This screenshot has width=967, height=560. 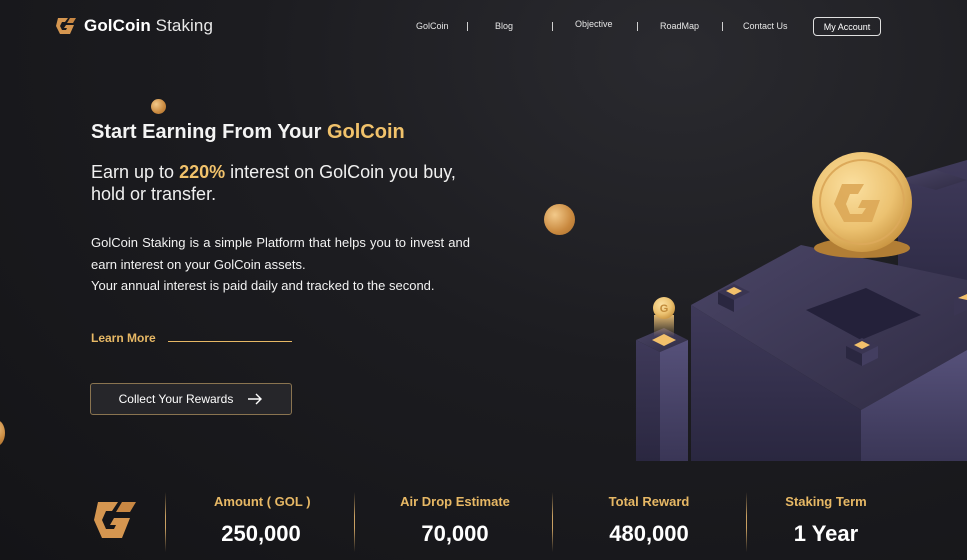 What do you see at coordinates (649, 520) in the screenshot?
I see `stat-total-reward: Total Reward 480,000` at bounding box center [649, 520].